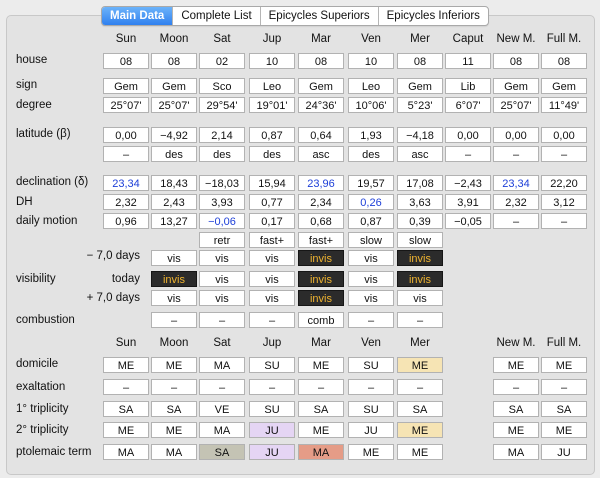 The height and width of the screenshot is (478, 600). What do you see at coordinates (371, 135) in the screenshot?
I see `cell-latitude-ven: 1,93` at bounding box center [371, 135].